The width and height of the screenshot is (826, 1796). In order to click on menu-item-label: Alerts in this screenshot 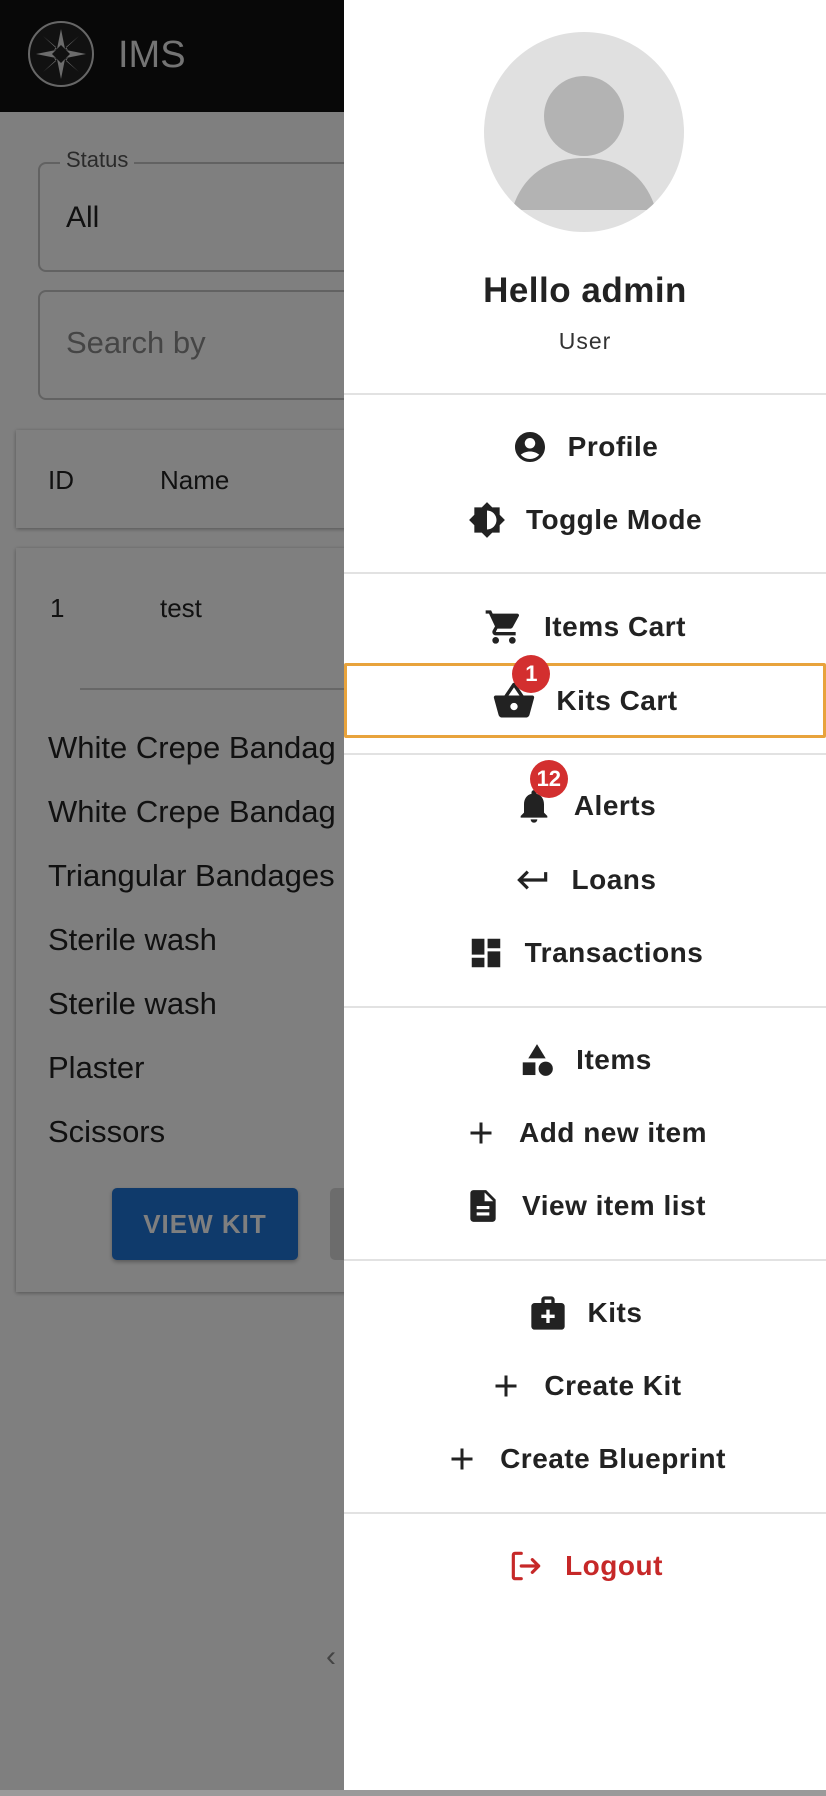, I will do `click(615, 805)`.